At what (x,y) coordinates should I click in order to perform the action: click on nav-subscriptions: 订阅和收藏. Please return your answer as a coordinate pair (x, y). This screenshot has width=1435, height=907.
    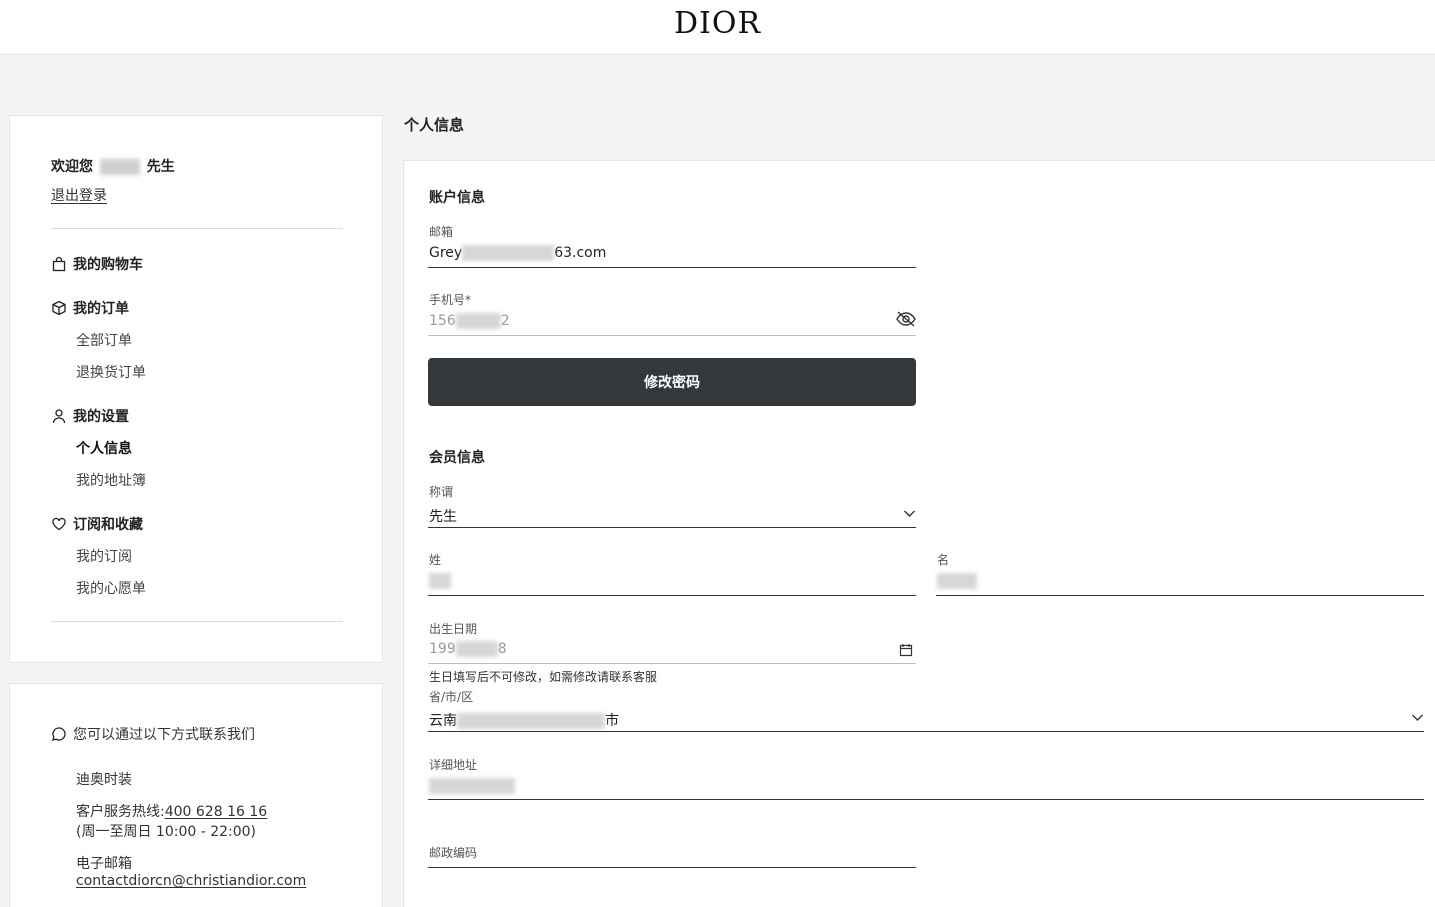
    Looking at the image, I should click on (97, 524).